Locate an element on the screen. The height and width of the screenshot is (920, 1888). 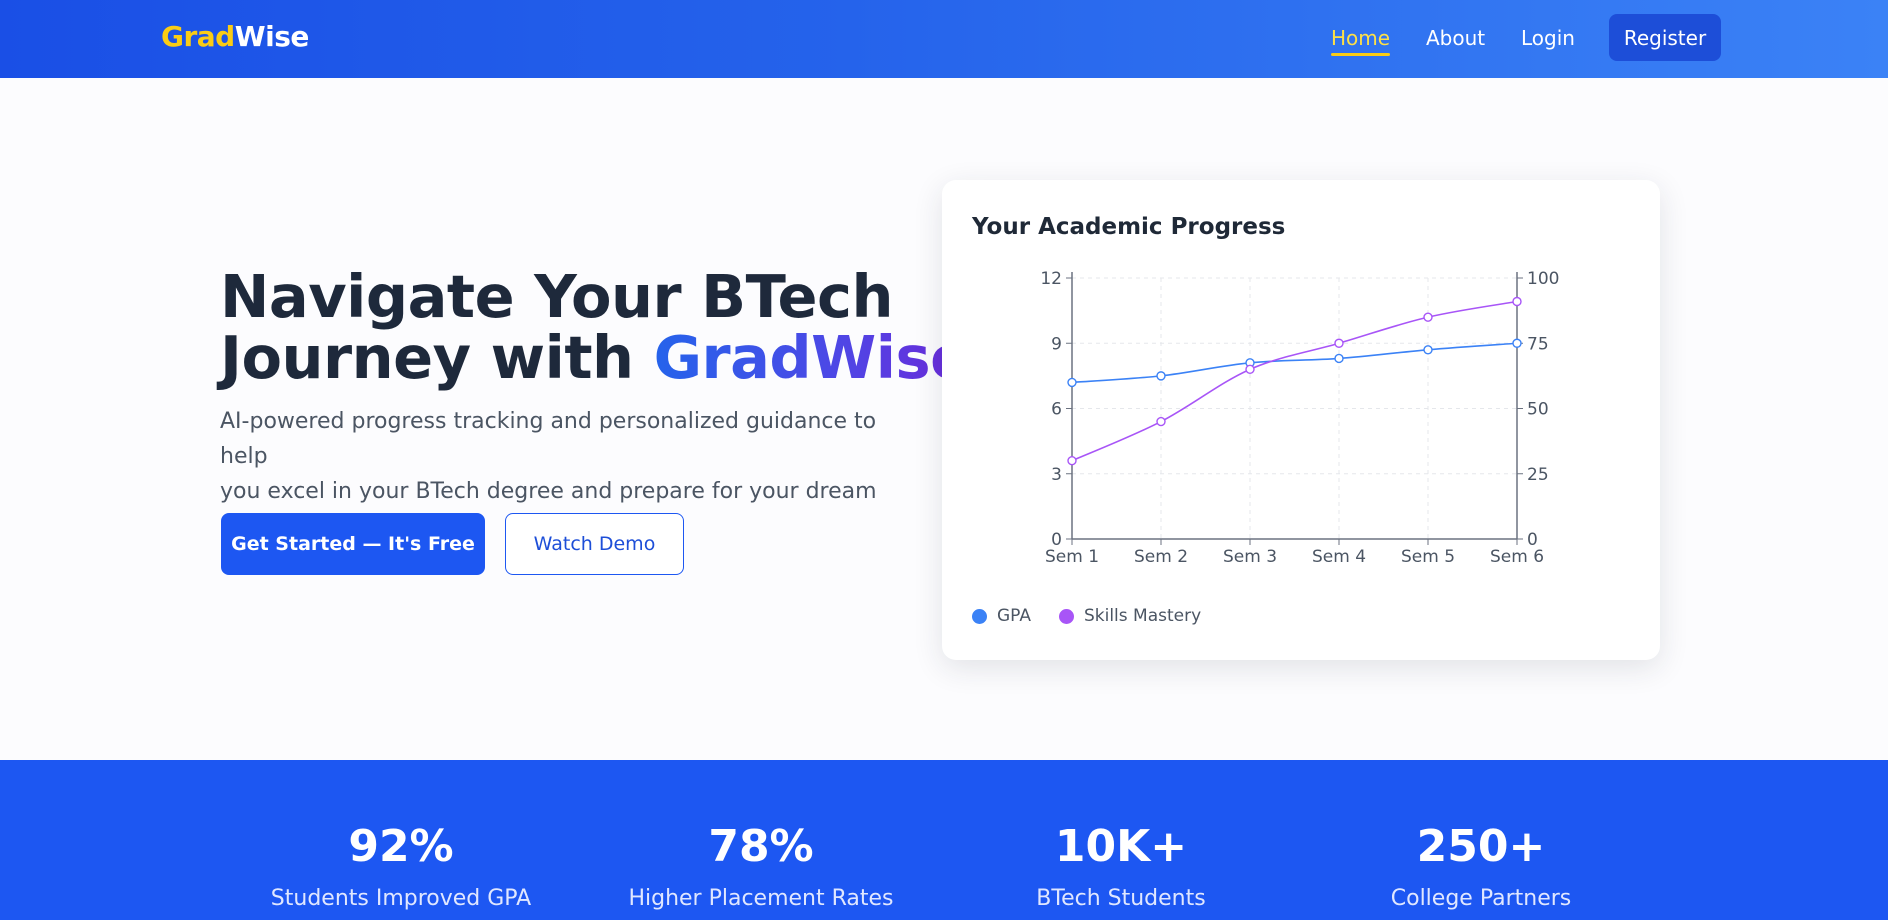
y-left-tick-label: 6 is located at coordinates (1056, 410).